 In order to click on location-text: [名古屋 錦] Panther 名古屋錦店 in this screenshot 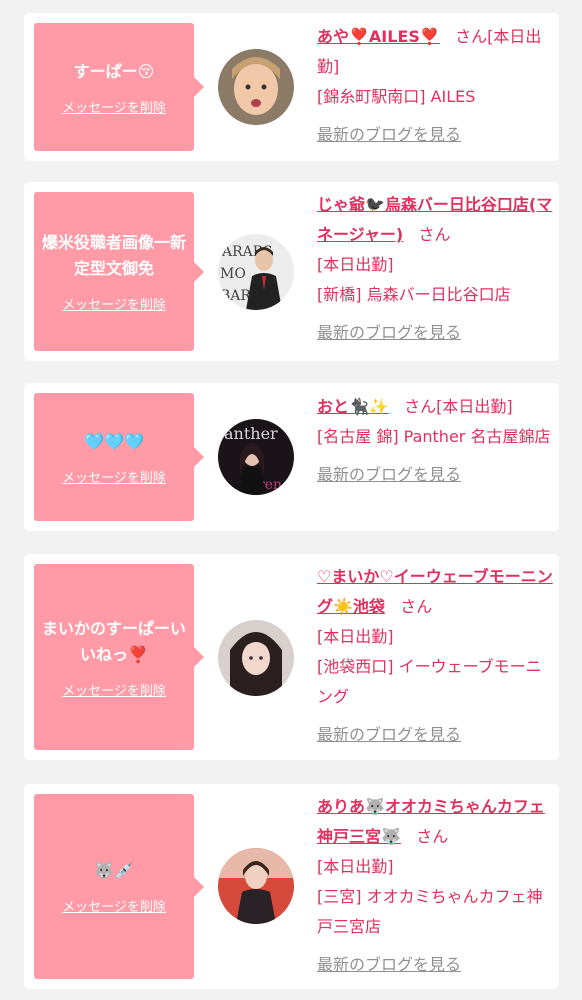, I will do `click(434, 436)`.